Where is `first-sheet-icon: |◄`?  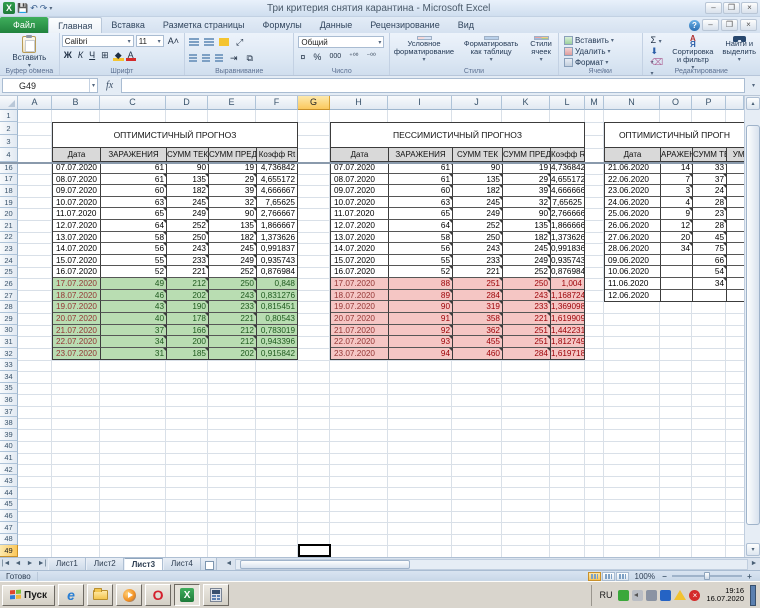
first-sheet-icon: |◄ is located at coordinates (6, 564).